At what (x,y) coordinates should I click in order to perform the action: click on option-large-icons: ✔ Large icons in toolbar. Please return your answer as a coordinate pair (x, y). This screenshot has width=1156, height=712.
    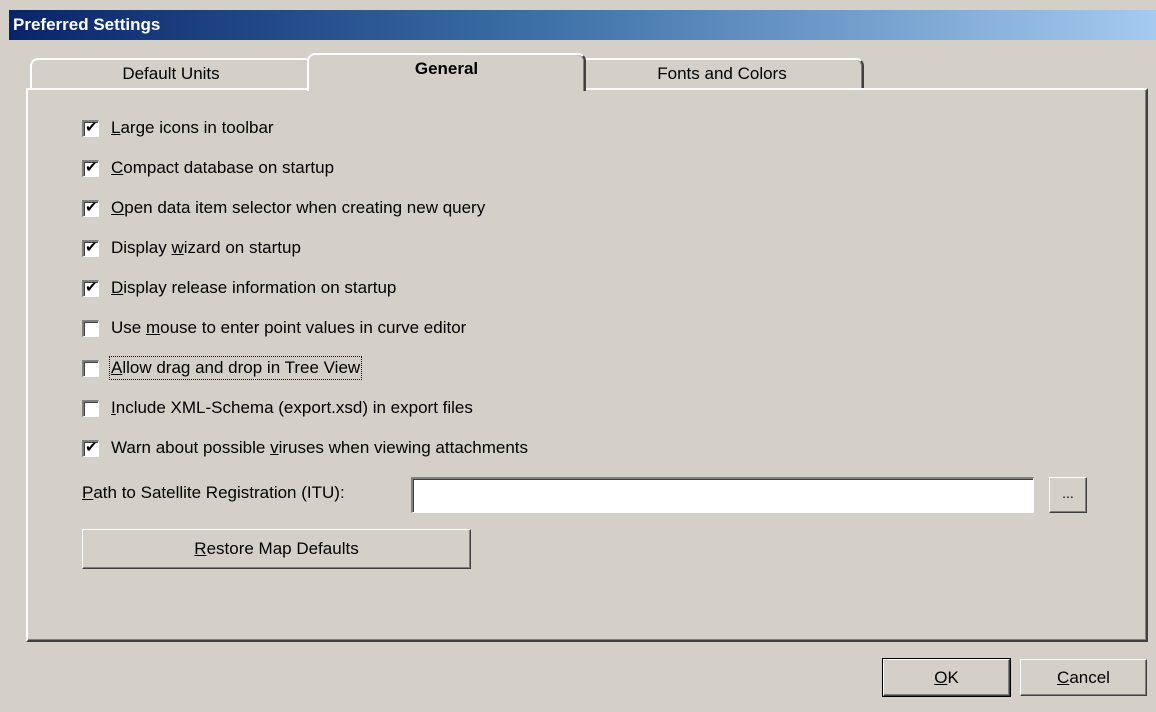
    Looking at the image, I should click on (178, 128).